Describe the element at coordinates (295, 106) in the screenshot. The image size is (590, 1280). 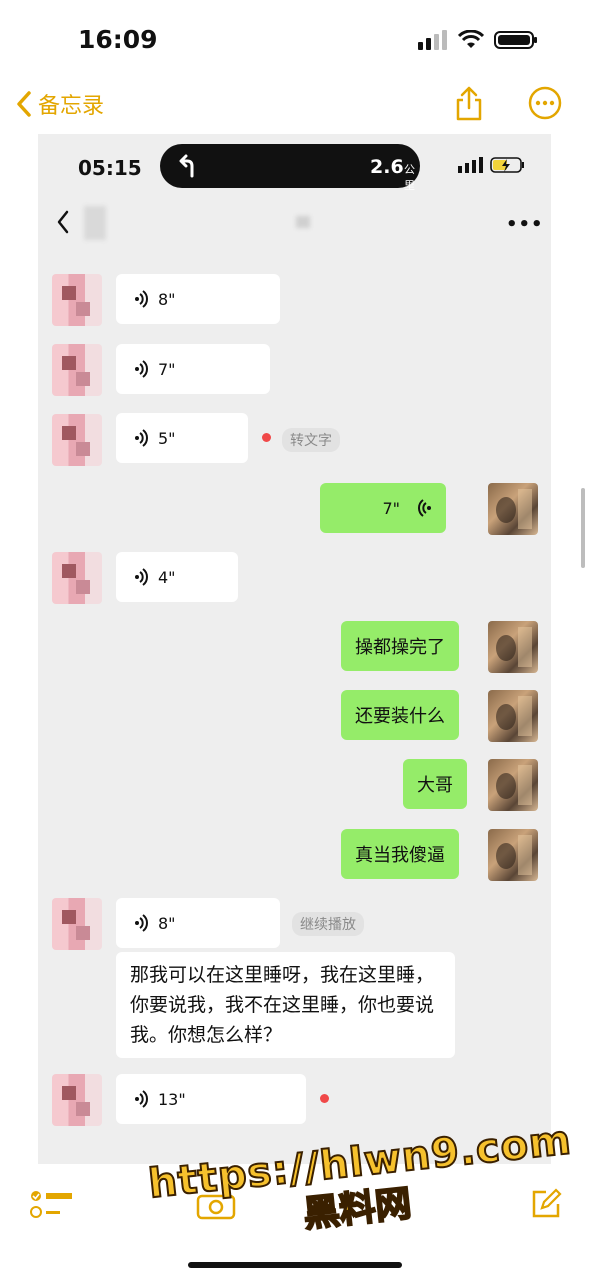
I see `notes-nav-bar: 备忘录` at that location.